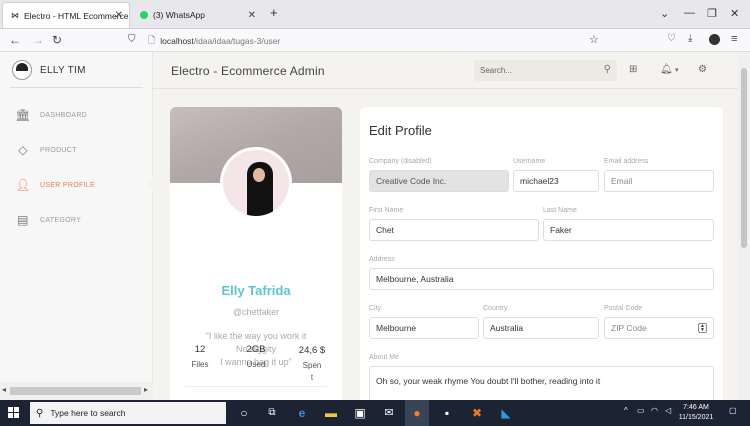  Describe the element at coordinates (702, 69) in the screenshot. I see `gear-icon: ⚙` at that location.